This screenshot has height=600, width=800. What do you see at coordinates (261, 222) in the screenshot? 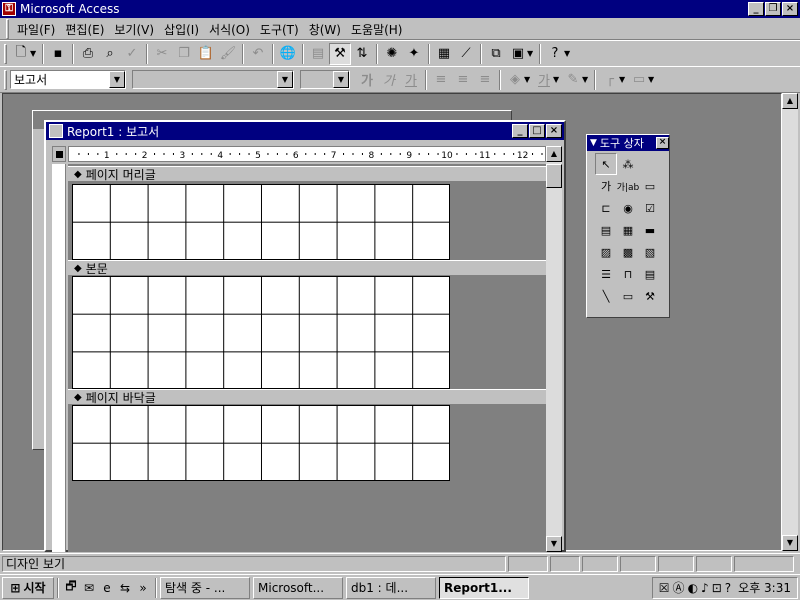
I see `page-header-section` at bounding box center [261, 222].